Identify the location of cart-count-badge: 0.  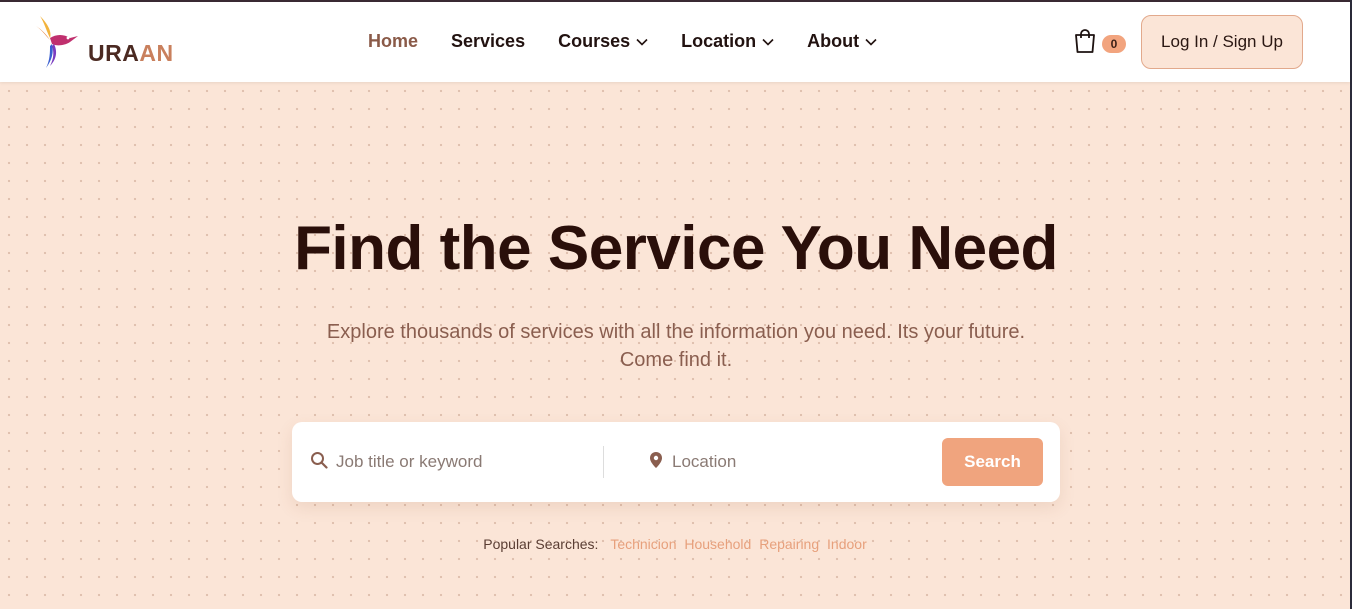
(1114, 43).